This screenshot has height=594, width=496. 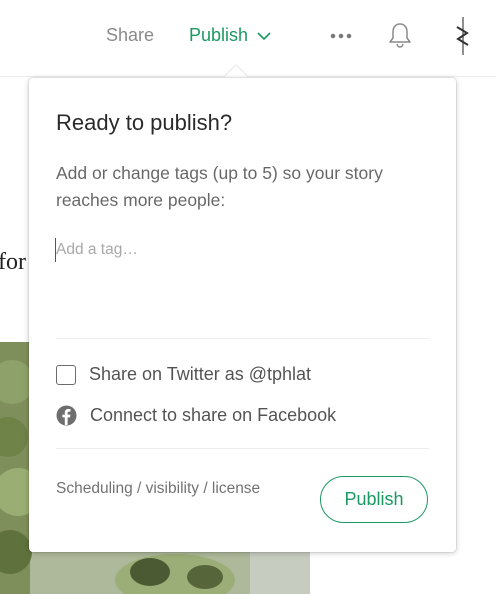 I want to click on dialog-title: Ready to publish?, so click(x=144, y=122).